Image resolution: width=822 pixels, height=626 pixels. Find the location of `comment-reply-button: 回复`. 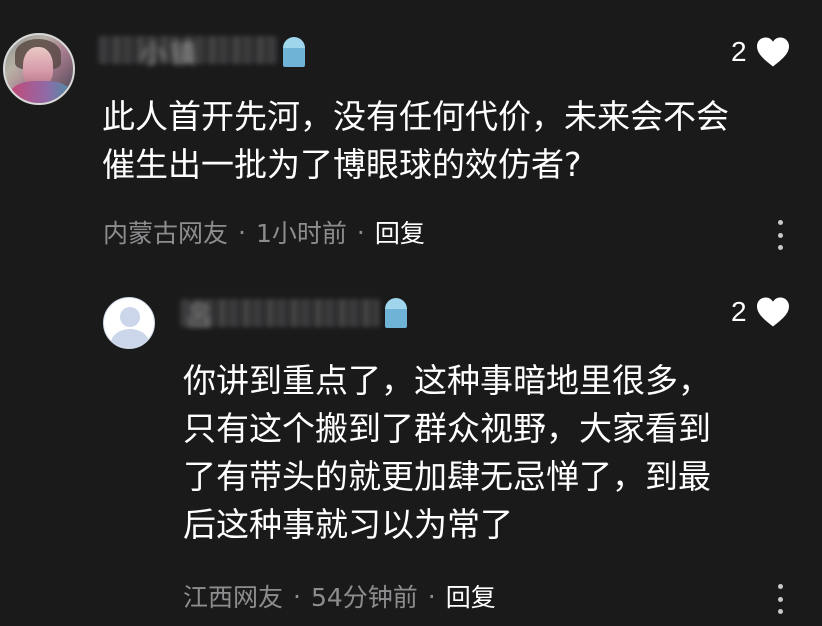

comment-reply-button: 回复 is located at coordinates (400, 232).